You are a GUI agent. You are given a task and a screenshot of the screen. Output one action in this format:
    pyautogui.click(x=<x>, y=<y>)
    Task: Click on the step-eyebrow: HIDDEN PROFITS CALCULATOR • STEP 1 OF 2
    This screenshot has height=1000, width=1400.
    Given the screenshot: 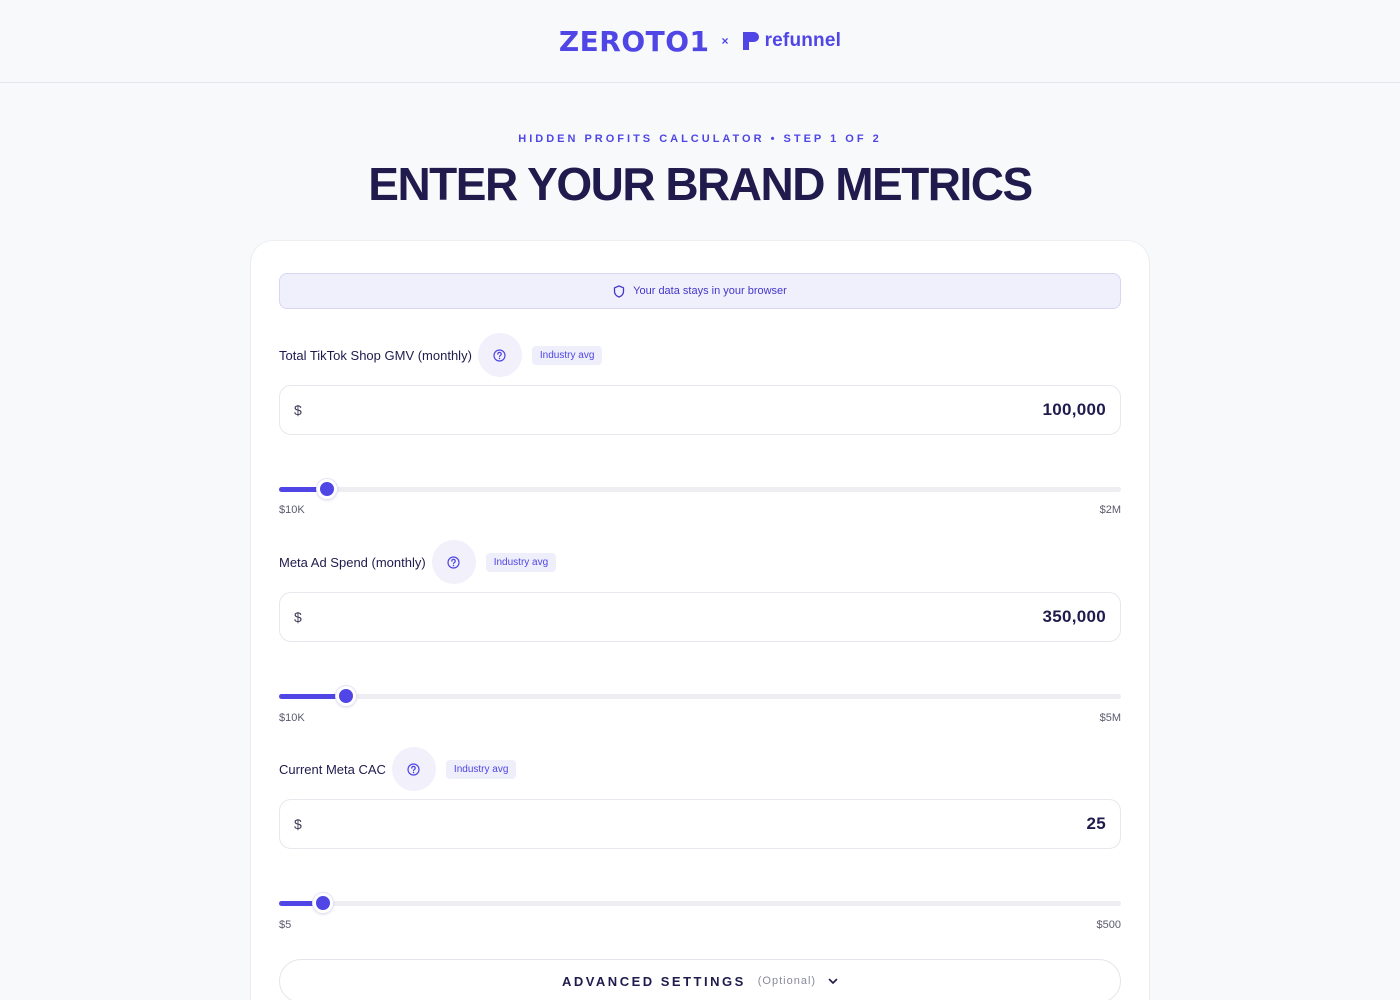 What is the action you would take?
    pyautogui.click(x=700, y=139)
    